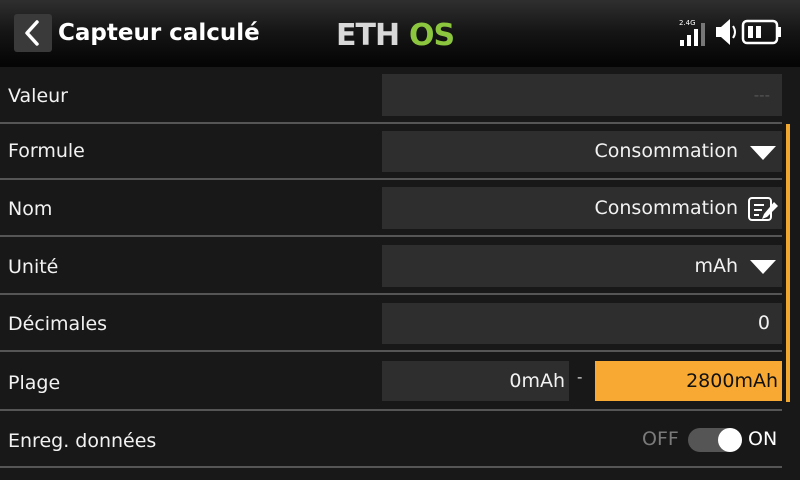  Describe the element at coordinates (159, 33) in the screenshot. I see `page-title: Capteur calculé` at that location.